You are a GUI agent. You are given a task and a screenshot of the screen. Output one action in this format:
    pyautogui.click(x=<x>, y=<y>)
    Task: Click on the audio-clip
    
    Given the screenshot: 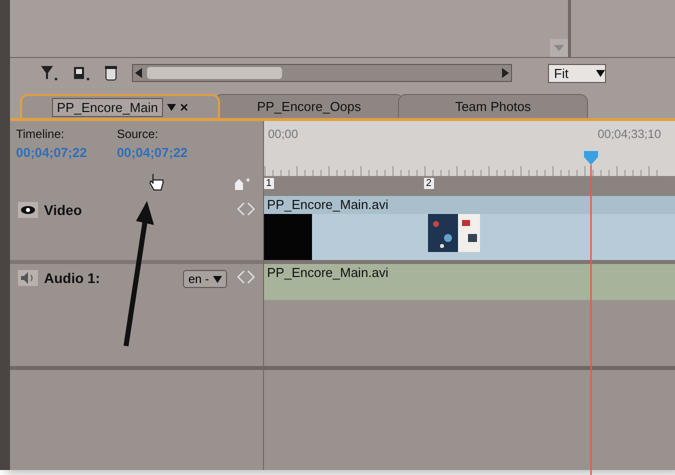 What is the action you would take?
    pyautogui.click(x=469, y=291)
    